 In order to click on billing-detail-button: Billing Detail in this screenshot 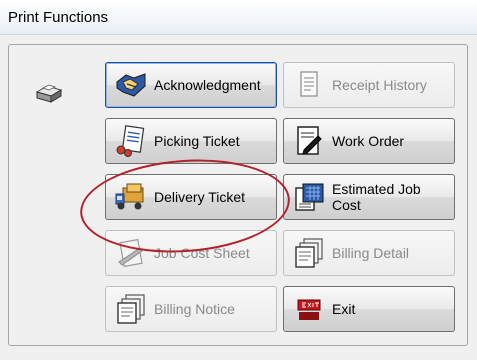, I will do `click(369, 253)`.